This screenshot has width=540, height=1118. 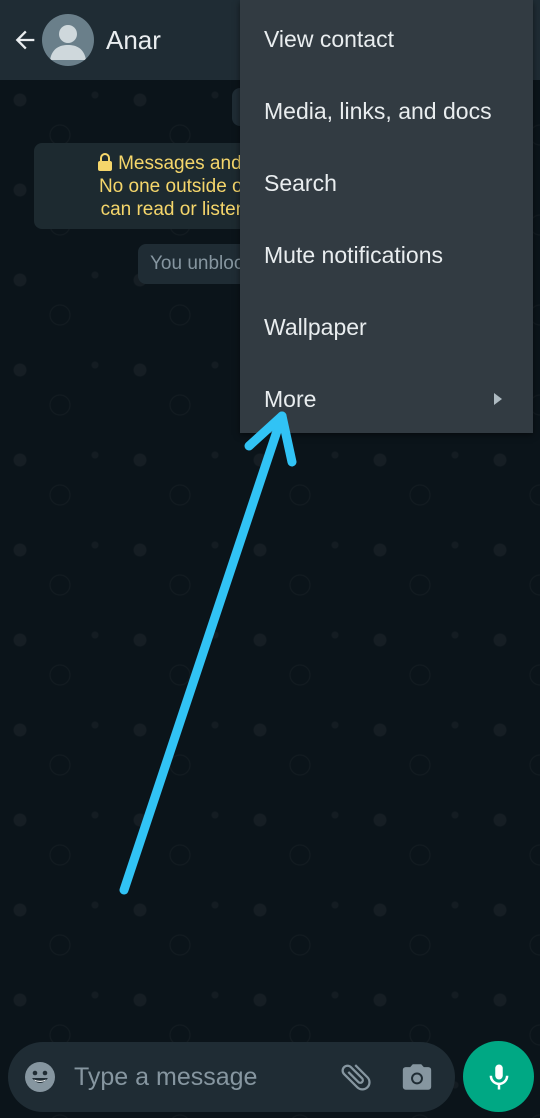 What do you see at coordinates (194, 1077) in the screenshot?
I see `message-input` at bounding box center [194, 1077].